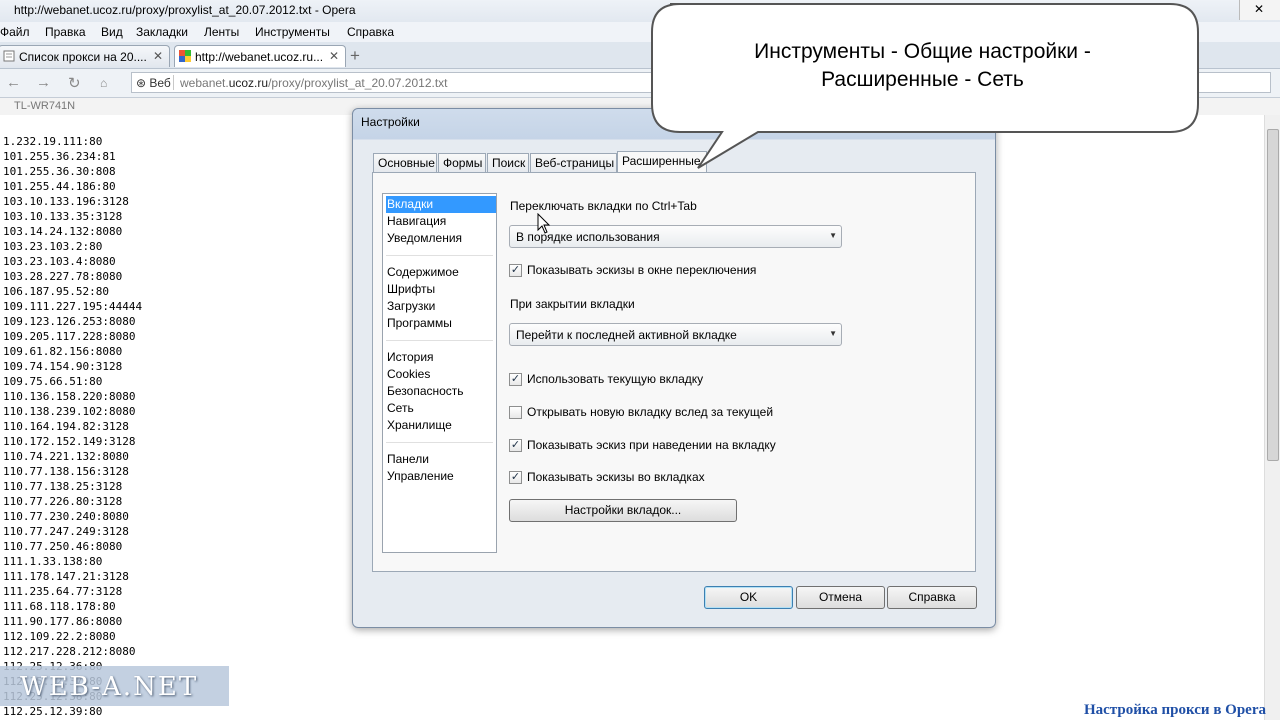  I want to click on page-scrollbar, so click(1272, 417).